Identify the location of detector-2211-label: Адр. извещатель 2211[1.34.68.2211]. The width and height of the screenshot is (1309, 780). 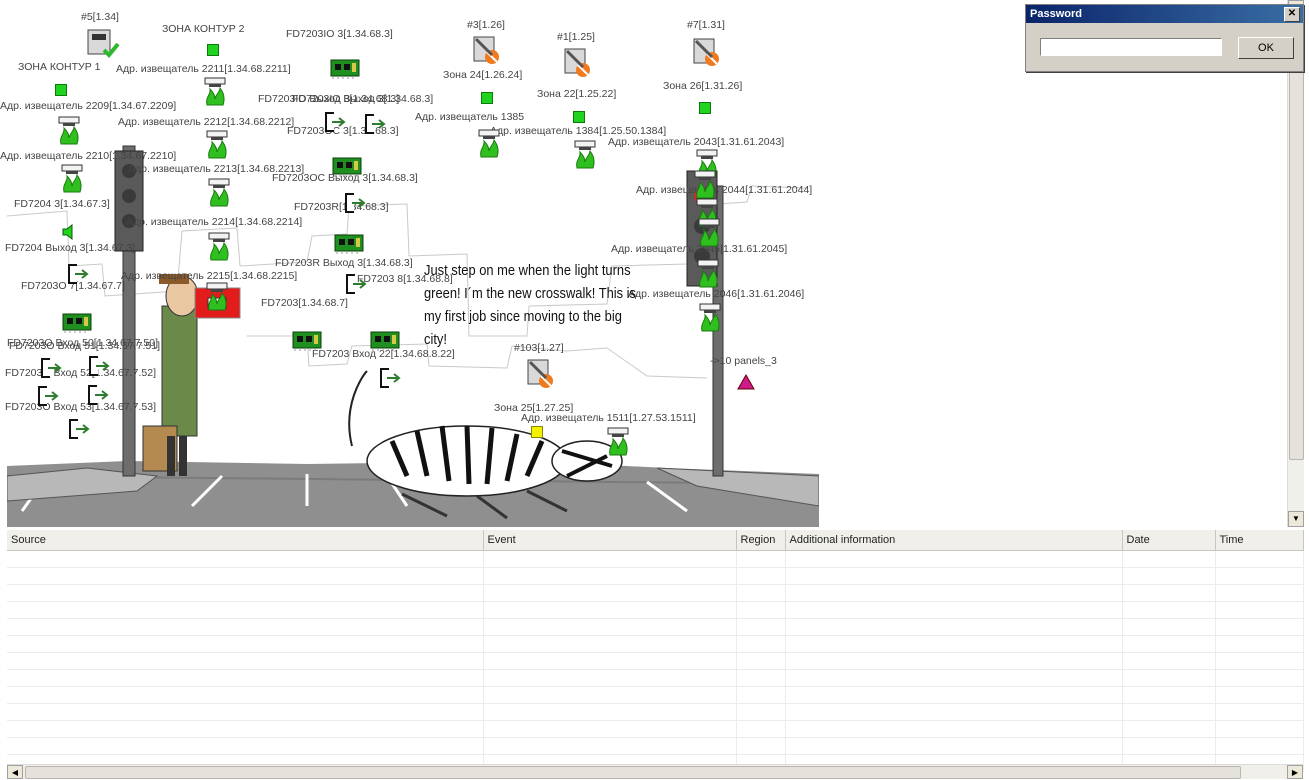
(203, 69).